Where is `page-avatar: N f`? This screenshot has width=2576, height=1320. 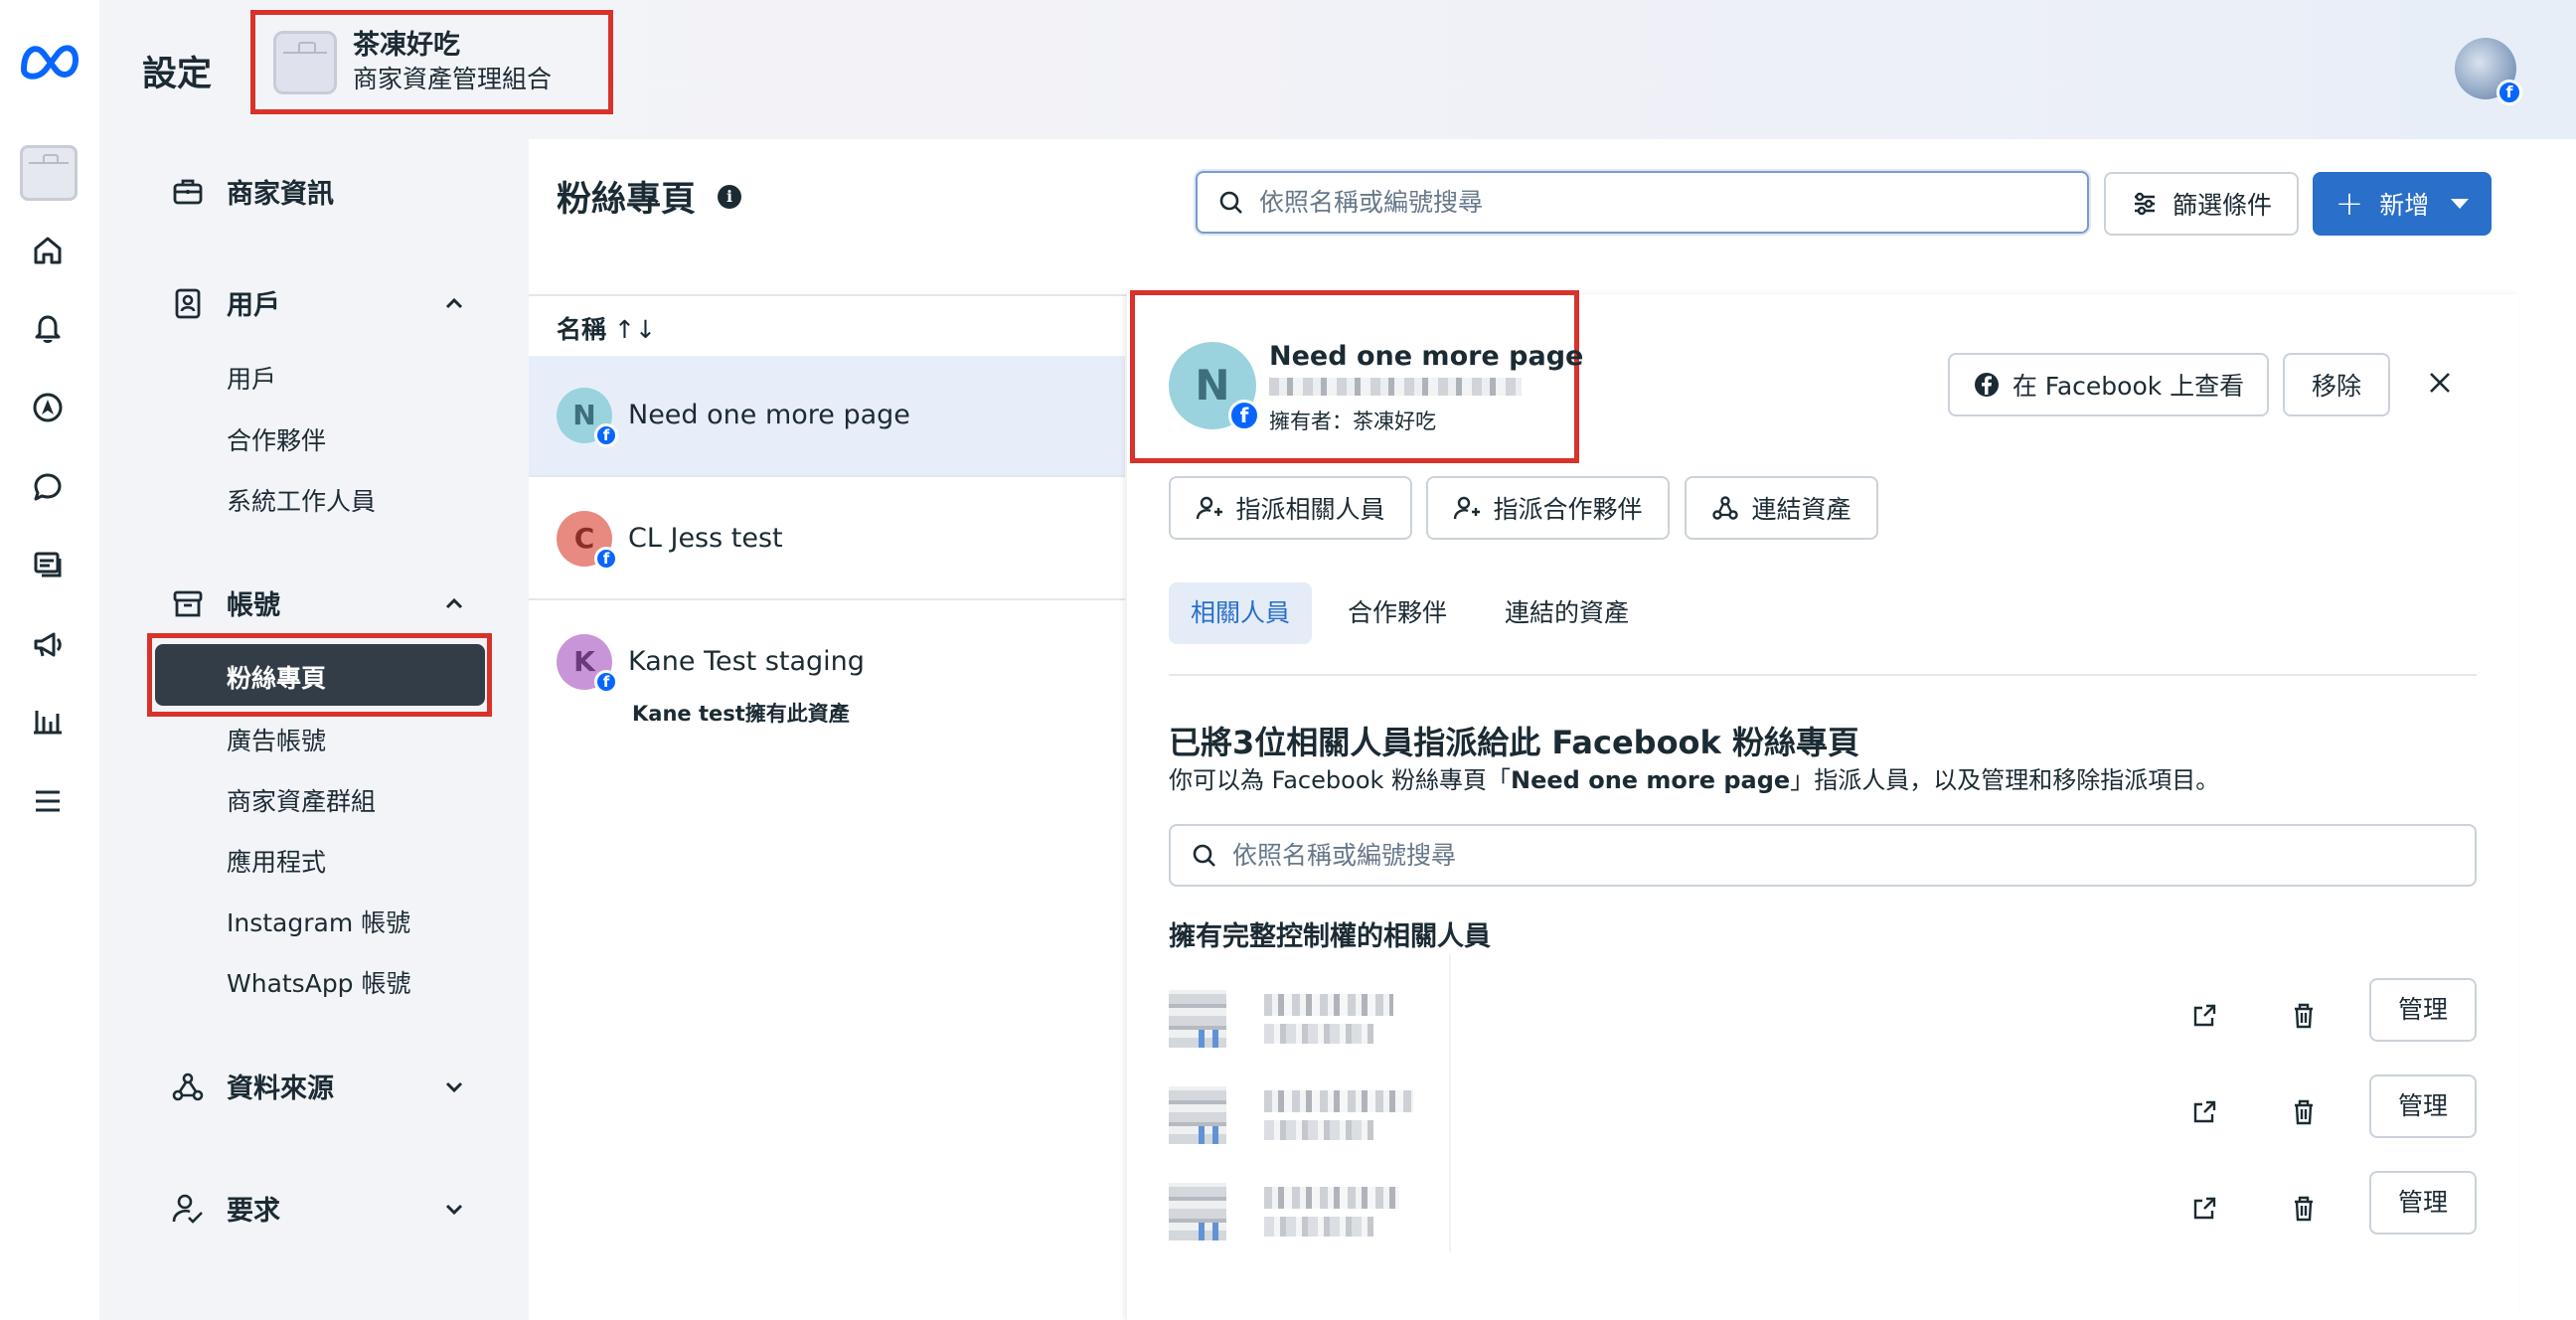
page-avatar: N f is located at coordinates (587, 418).